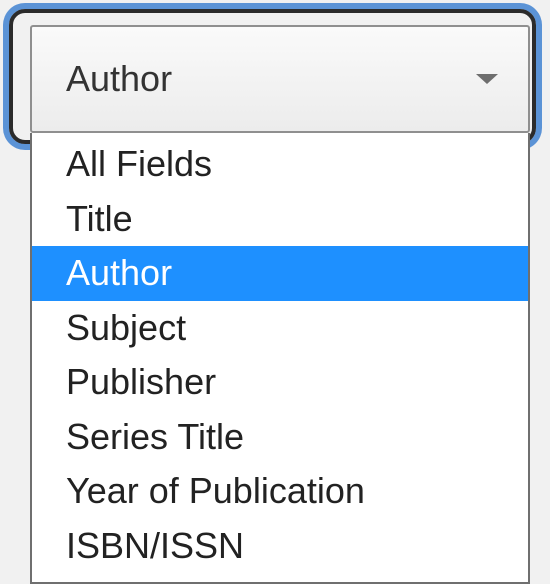 Image resolution: width=550 pixels, height=584 pixels. What do you see at coordinates (280, 437) in the screenshot?
I see `option-series-title: Series Title` at bounding box center [280, 437].